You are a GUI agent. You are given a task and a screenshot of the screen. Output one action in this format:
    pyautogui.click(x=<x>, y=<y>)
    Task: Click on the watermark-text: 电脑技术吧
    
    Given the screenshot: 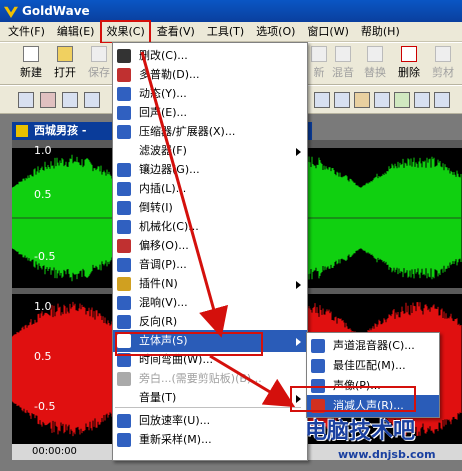 What is the action you would take?
    pyautogui.click(x=360, y=431)
    